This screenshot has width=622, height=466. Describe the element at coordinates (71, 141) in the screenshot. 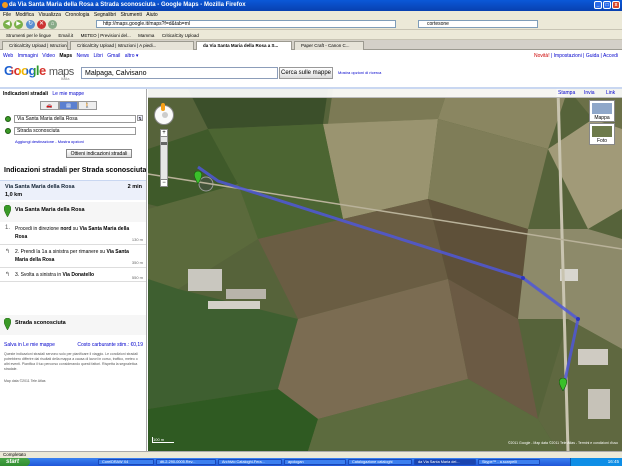

I see `show-options-link: Mostra opzioni` at that location.